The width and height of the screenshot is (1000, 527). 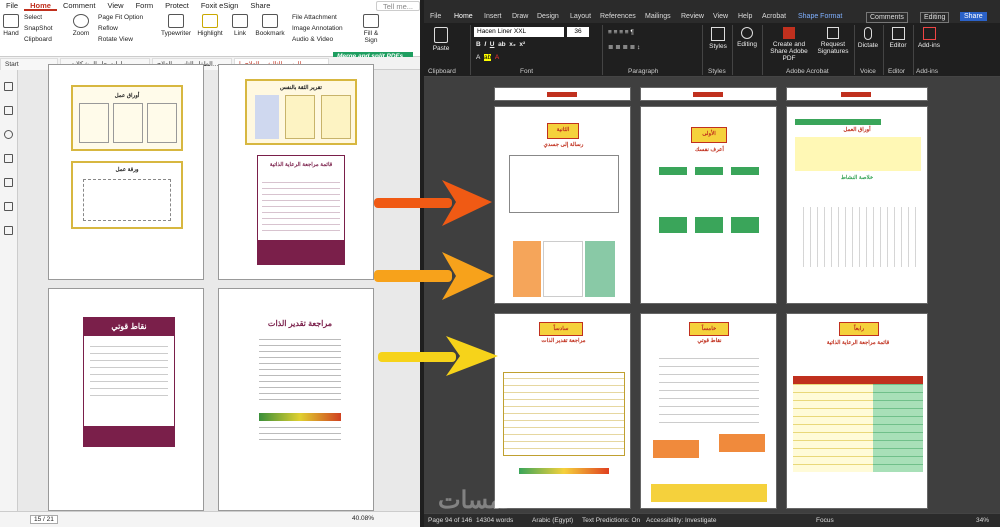 What do you see at coordinates (8, 206) in the screenshot?
I see `security-panel-icon` at bounding box center [8, 206].